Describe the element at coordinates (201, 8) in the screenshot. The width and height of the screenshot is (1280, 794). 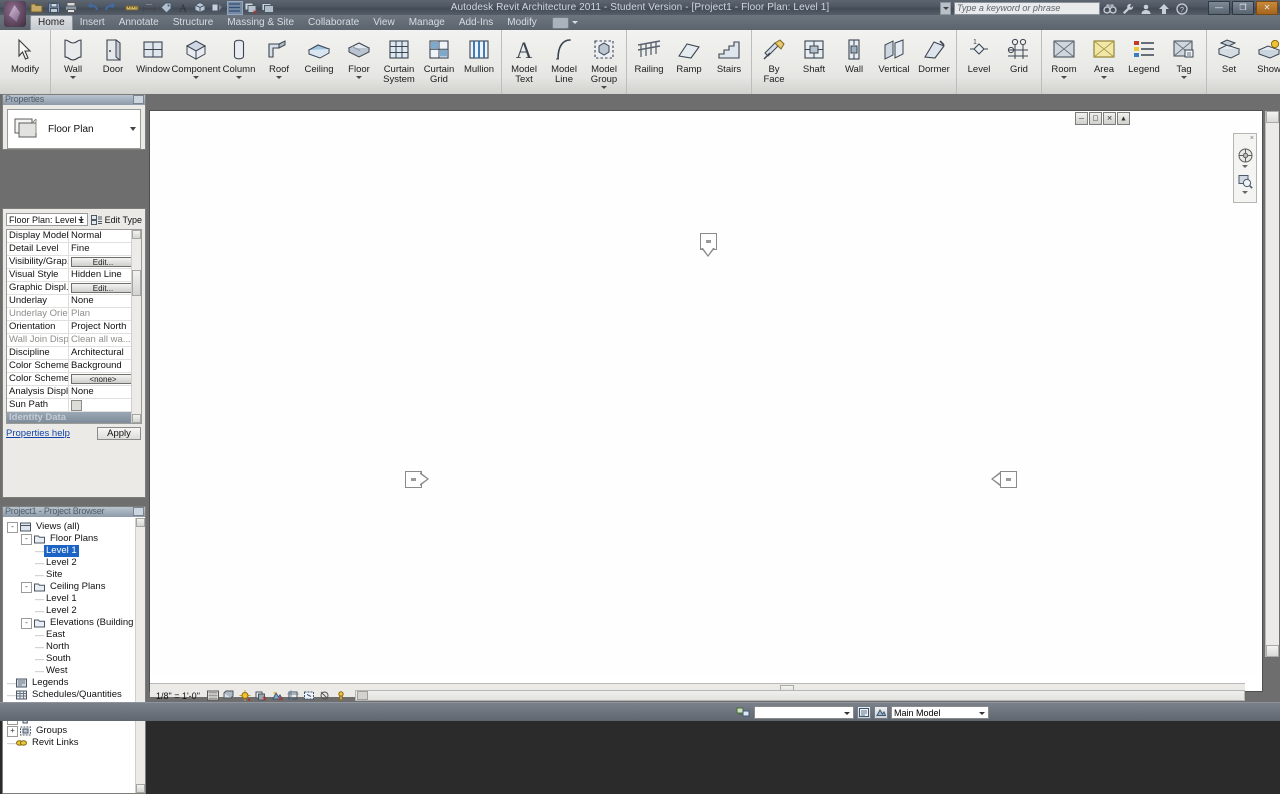
I see `default-3d-view-icon` at that location.